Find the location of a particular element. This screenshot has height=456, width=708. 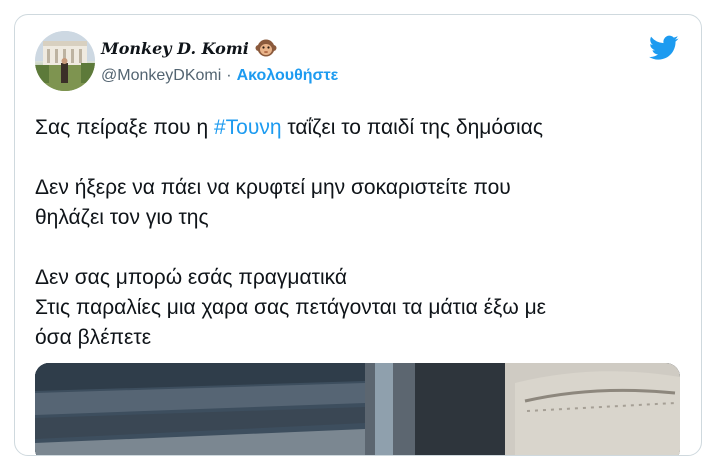

tweet-text-segment: Σας πείραξε που η is located at coordinates (124, 127).